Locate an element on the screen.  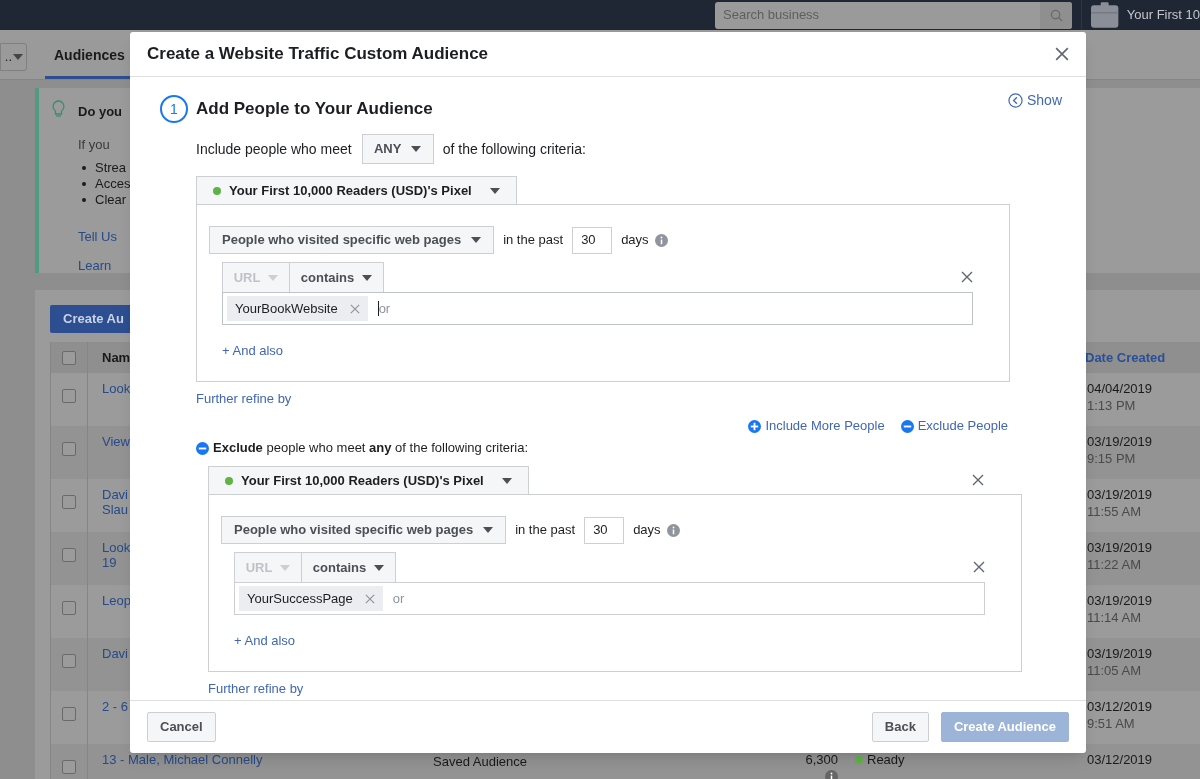
chevron-circle-icon is located at coordinates (1015, 100).